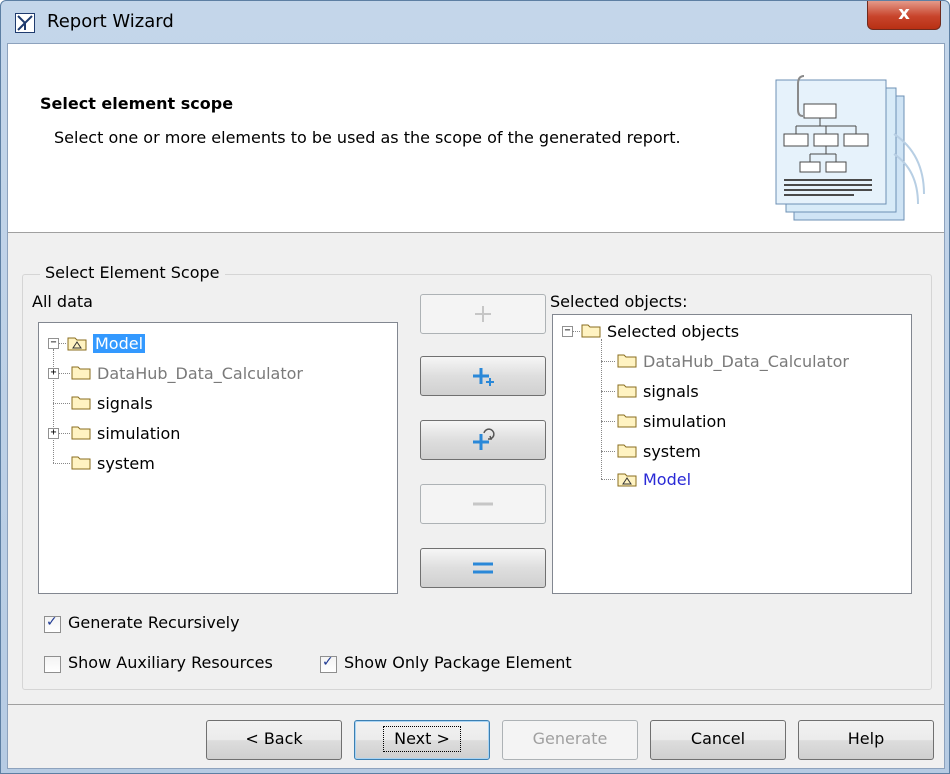  I want to click on selected-node-system: system, so click(659, 451).